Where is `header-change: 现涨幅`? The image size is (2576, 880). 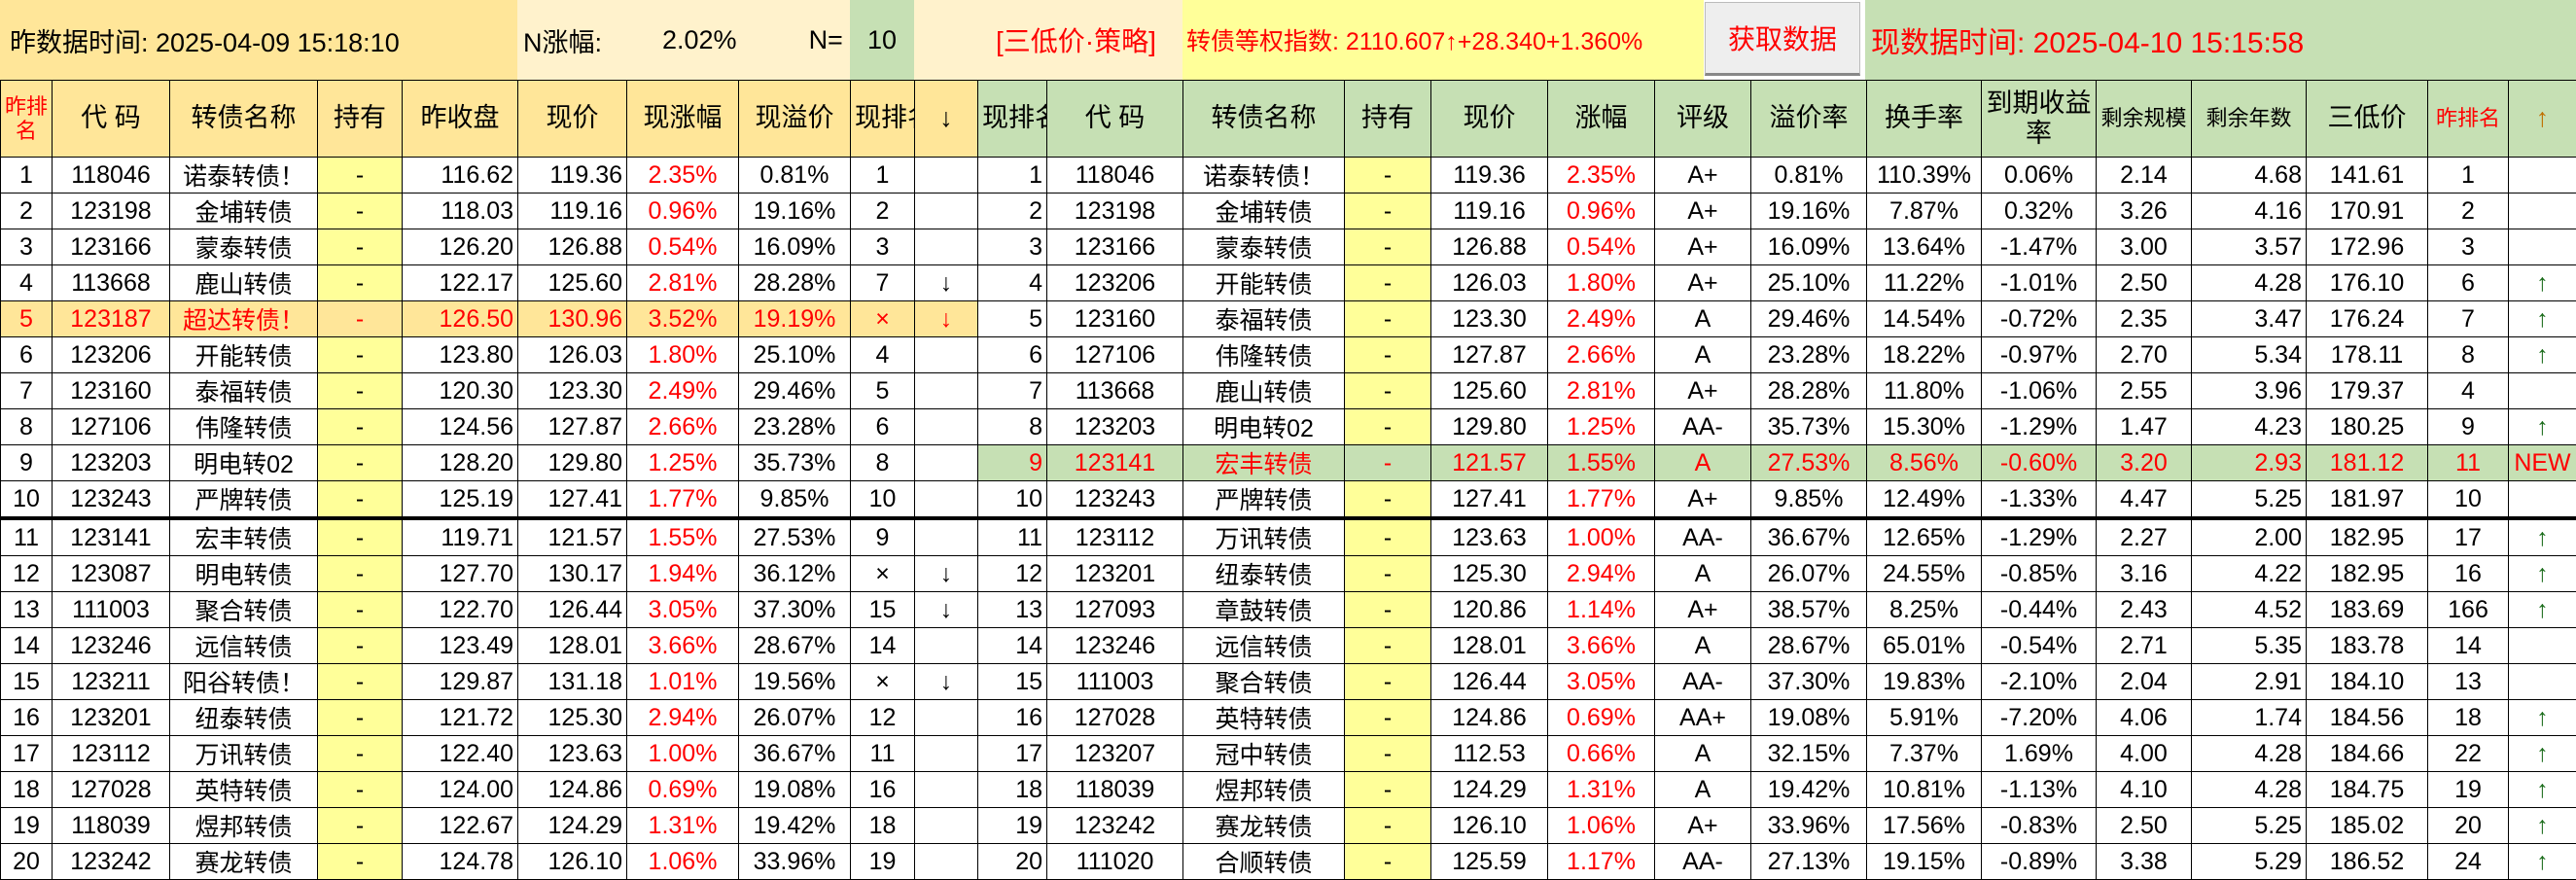 header-change: 现涨幅 is located at coordinates (683, 119).